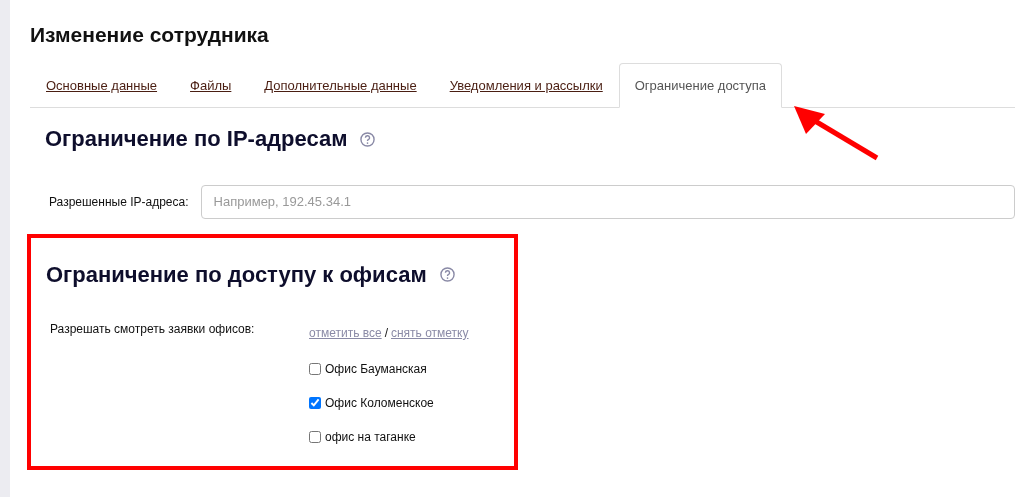  I want to click on field-label: Разрешать смотреть заявки офисов:, so click(153, 329).